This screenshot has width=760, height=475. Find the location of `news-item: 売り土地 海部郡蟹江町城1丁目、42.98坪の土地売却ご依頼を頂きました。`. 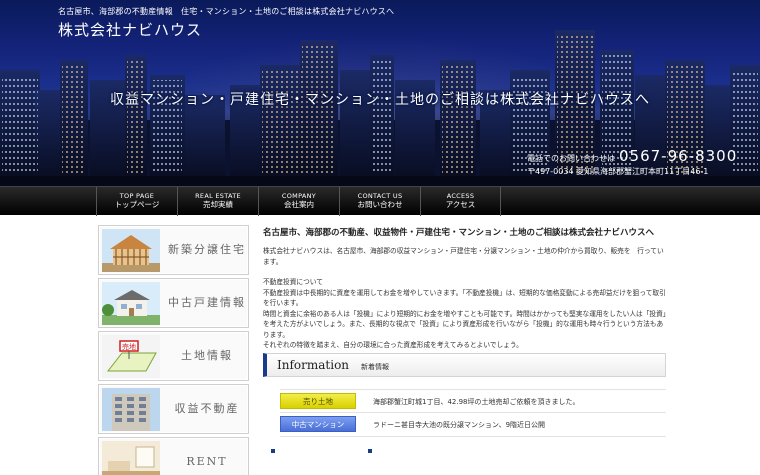

news-item: 売り土地 海部郡蟹江町城1丁目、42.98坪の土地売却ご依頼を頂きました。 is located at coordinates (473, 402).